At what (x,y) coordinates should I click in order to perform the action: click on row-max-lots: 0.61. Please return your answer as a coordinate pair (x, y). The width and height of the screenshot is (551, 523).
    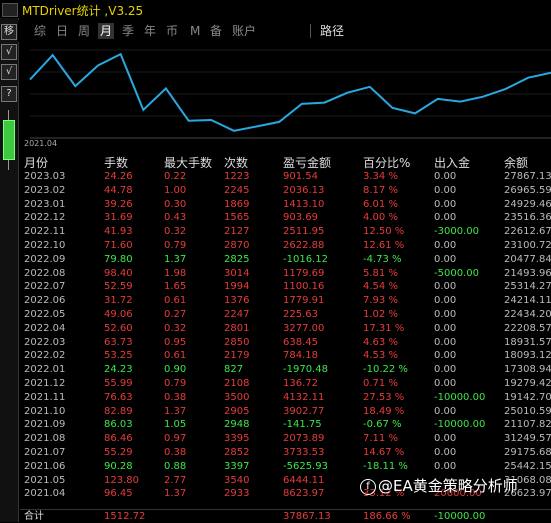
    Looking at the image, I should click on (175, 356).